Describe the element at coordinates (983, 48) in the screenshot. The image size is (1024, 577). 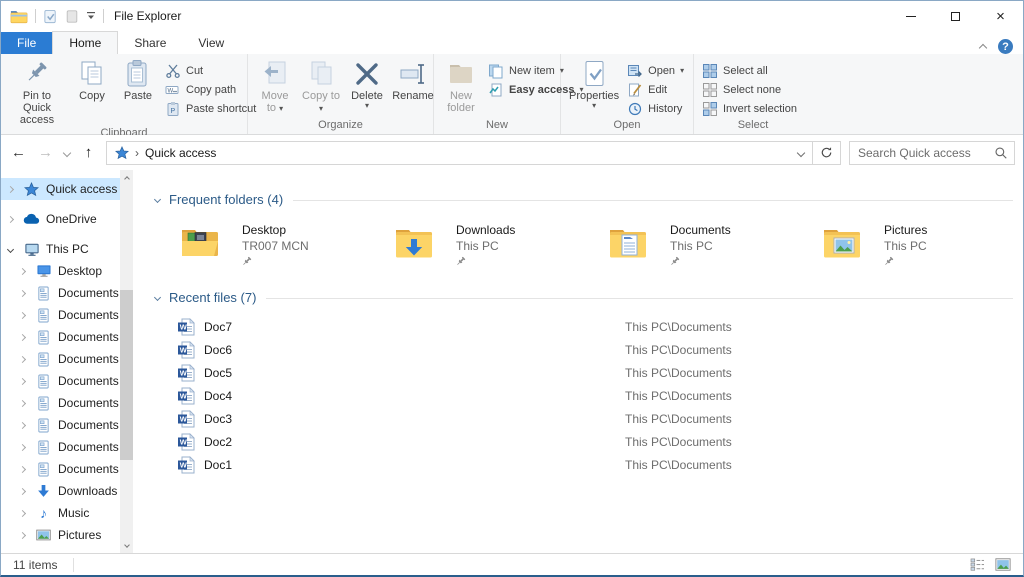
I see `collapse-ribbon-icon` at that location.